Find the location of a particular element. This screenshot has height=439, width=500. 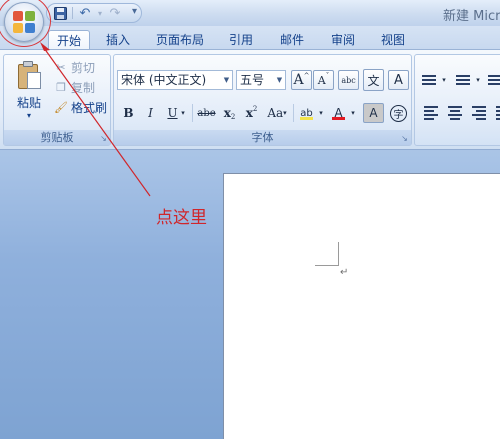

tab-home: 开始 is located at coordinates (69, 40).